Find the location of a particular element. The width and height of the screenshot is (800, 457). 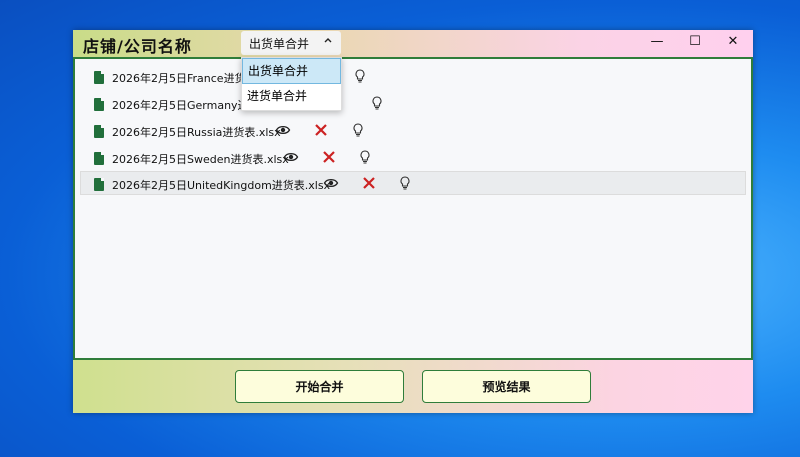

title-bar: 店铺/公司名称 出货单合并 — ☐ ✕ is located at coordinates (413, 43).